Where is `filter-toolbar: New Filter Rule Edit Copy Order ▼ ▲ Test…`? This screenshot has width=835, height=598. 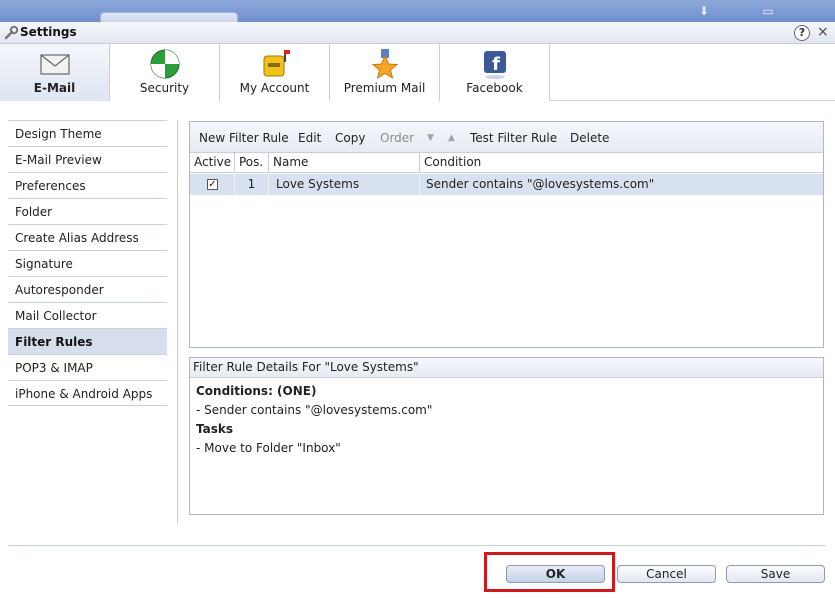
filter-toolbar: New Filter Rule Edit Copy Order ▼ ▲ Test… is located at coordinates (506, 137).